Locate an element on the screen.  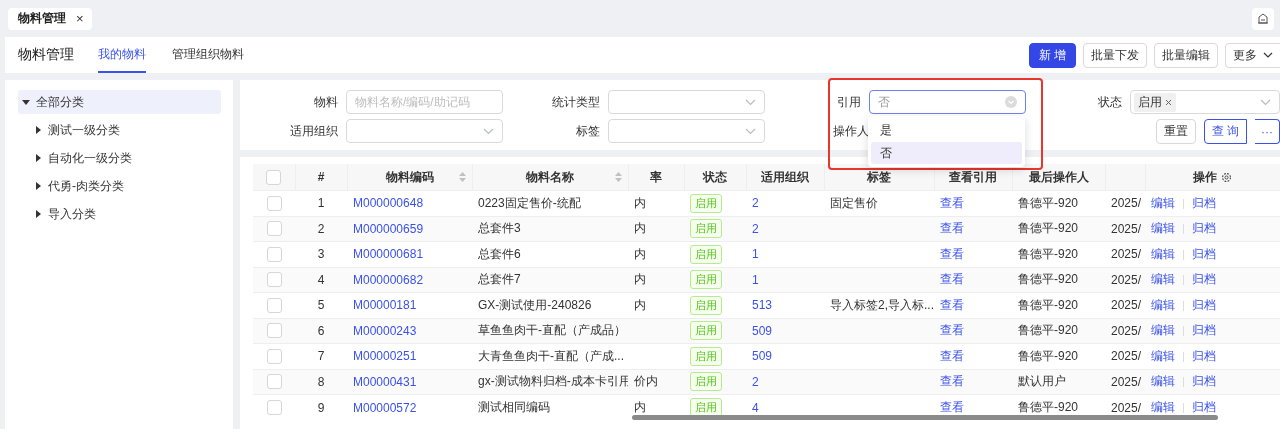
more-button: ··· is located at coordinates (1267, 131).